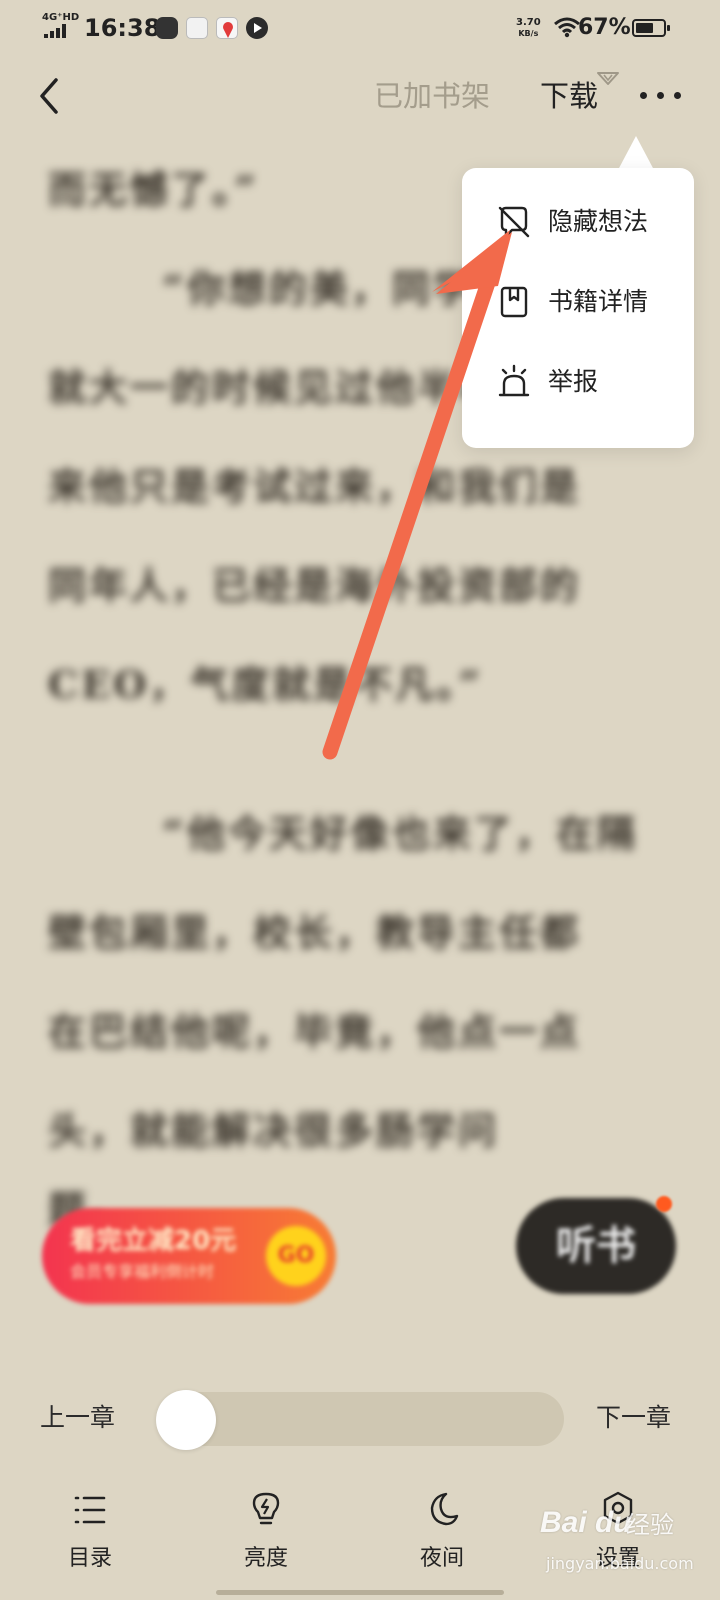 The width and height of the screenshot is (720, 1600). What do you see at coordinates (257, 28) in the screenshot?
I see `play-icon` at bounding box center [257, 28].